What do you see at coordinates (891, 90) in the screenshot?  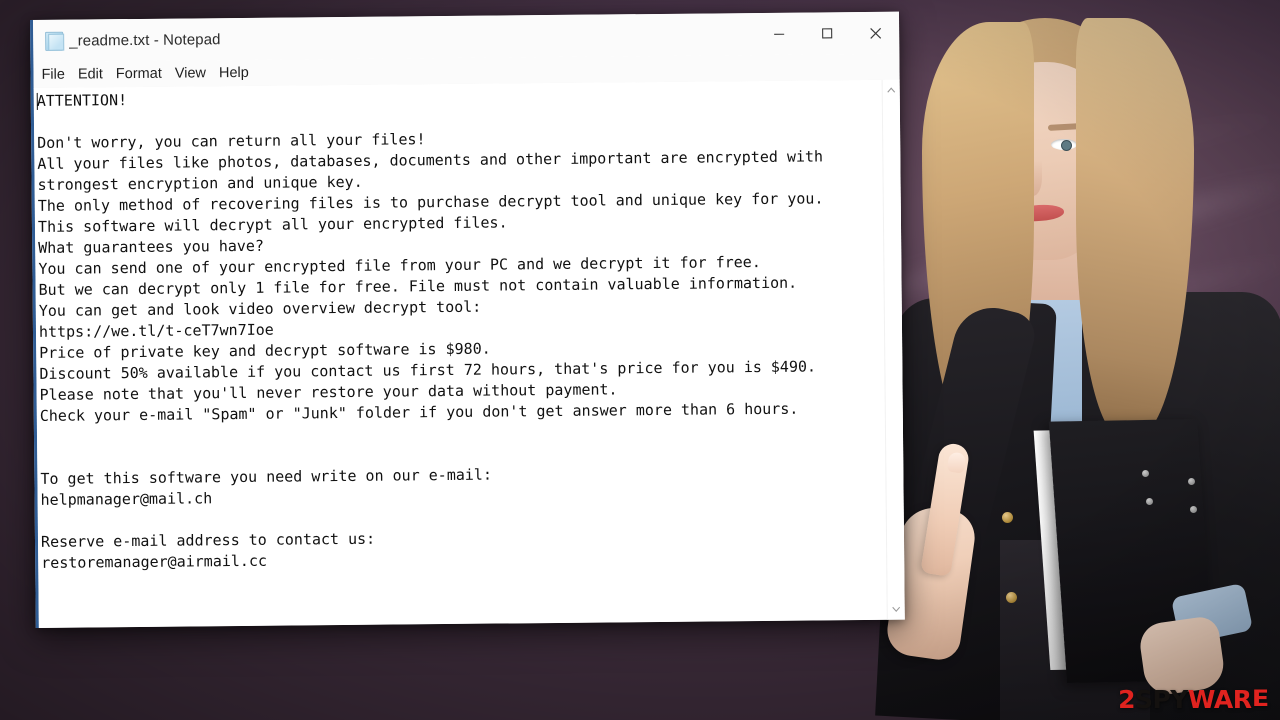 I see `scroll-up-arrow-icon` at bounding box center [891, 90].